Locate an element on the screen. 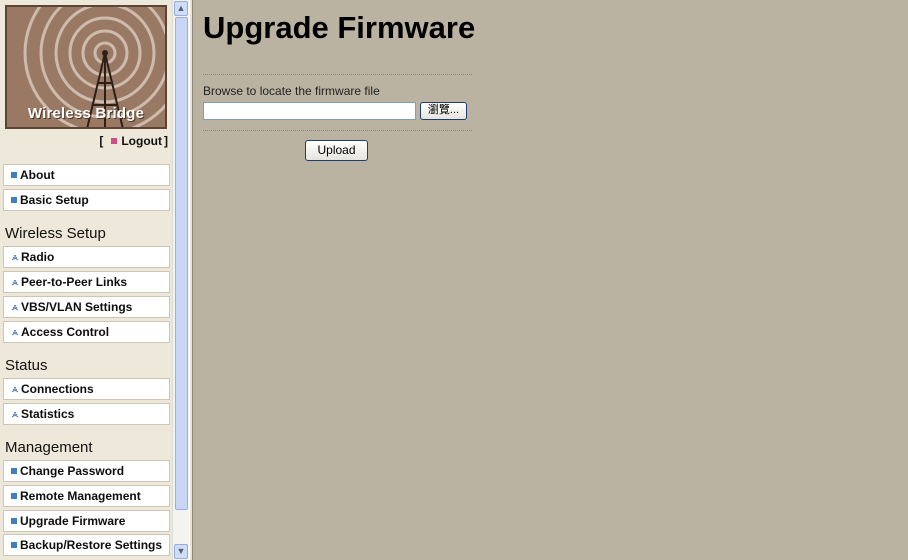 The width and height of the screenshot is (908, 560). sidebar-item-label: Basic Setup is located at coordinates (54, 200).